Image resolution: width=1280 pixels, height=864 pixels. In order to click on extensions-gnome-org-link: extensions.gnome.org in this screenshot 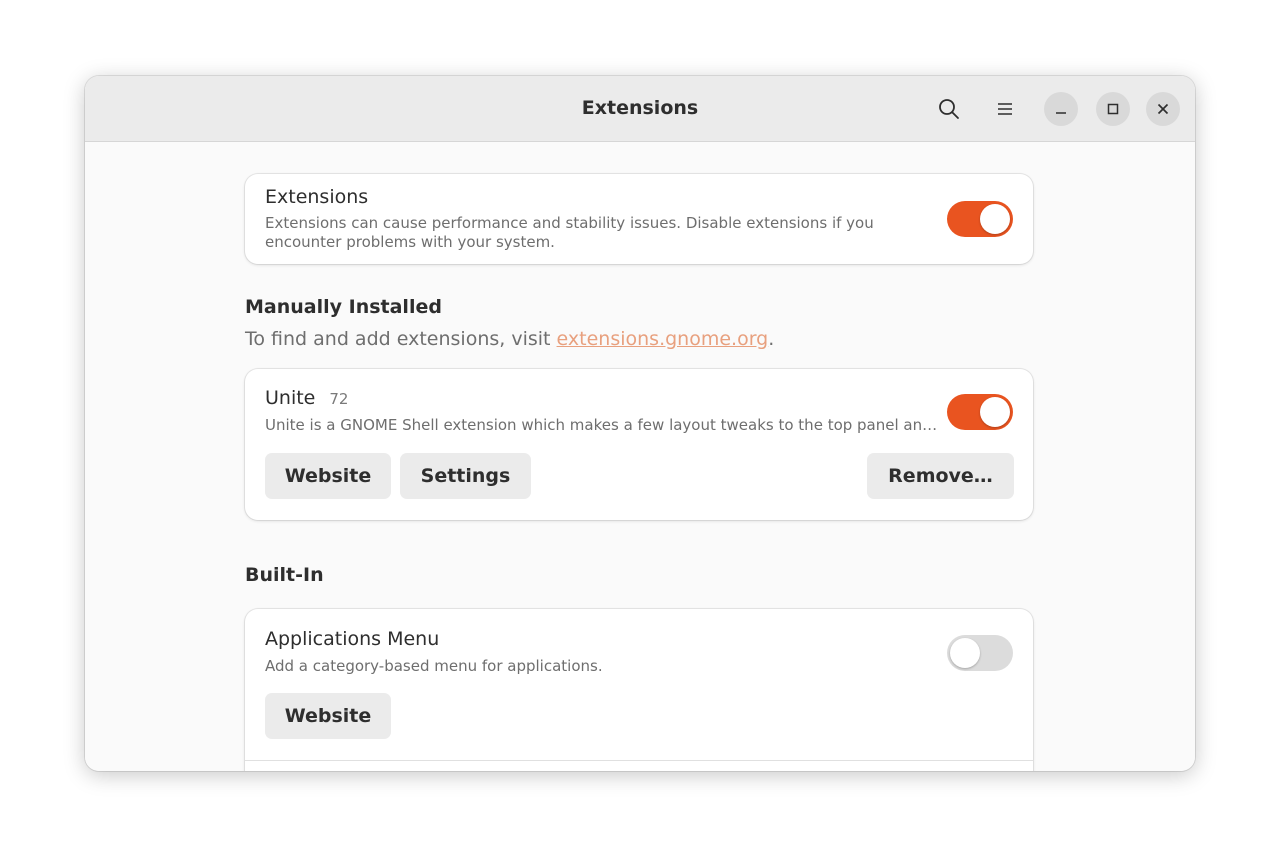, I will do `click(663, 339)`.